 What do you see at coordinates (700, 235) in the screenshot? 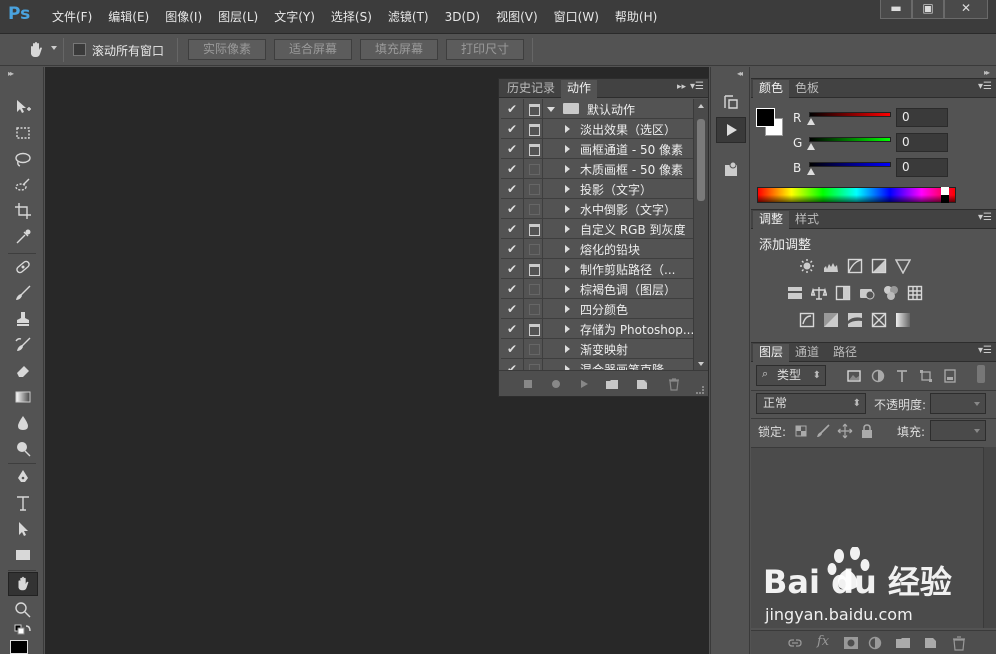
I see `actions-scrollbar` at bounding box center [700, 235].